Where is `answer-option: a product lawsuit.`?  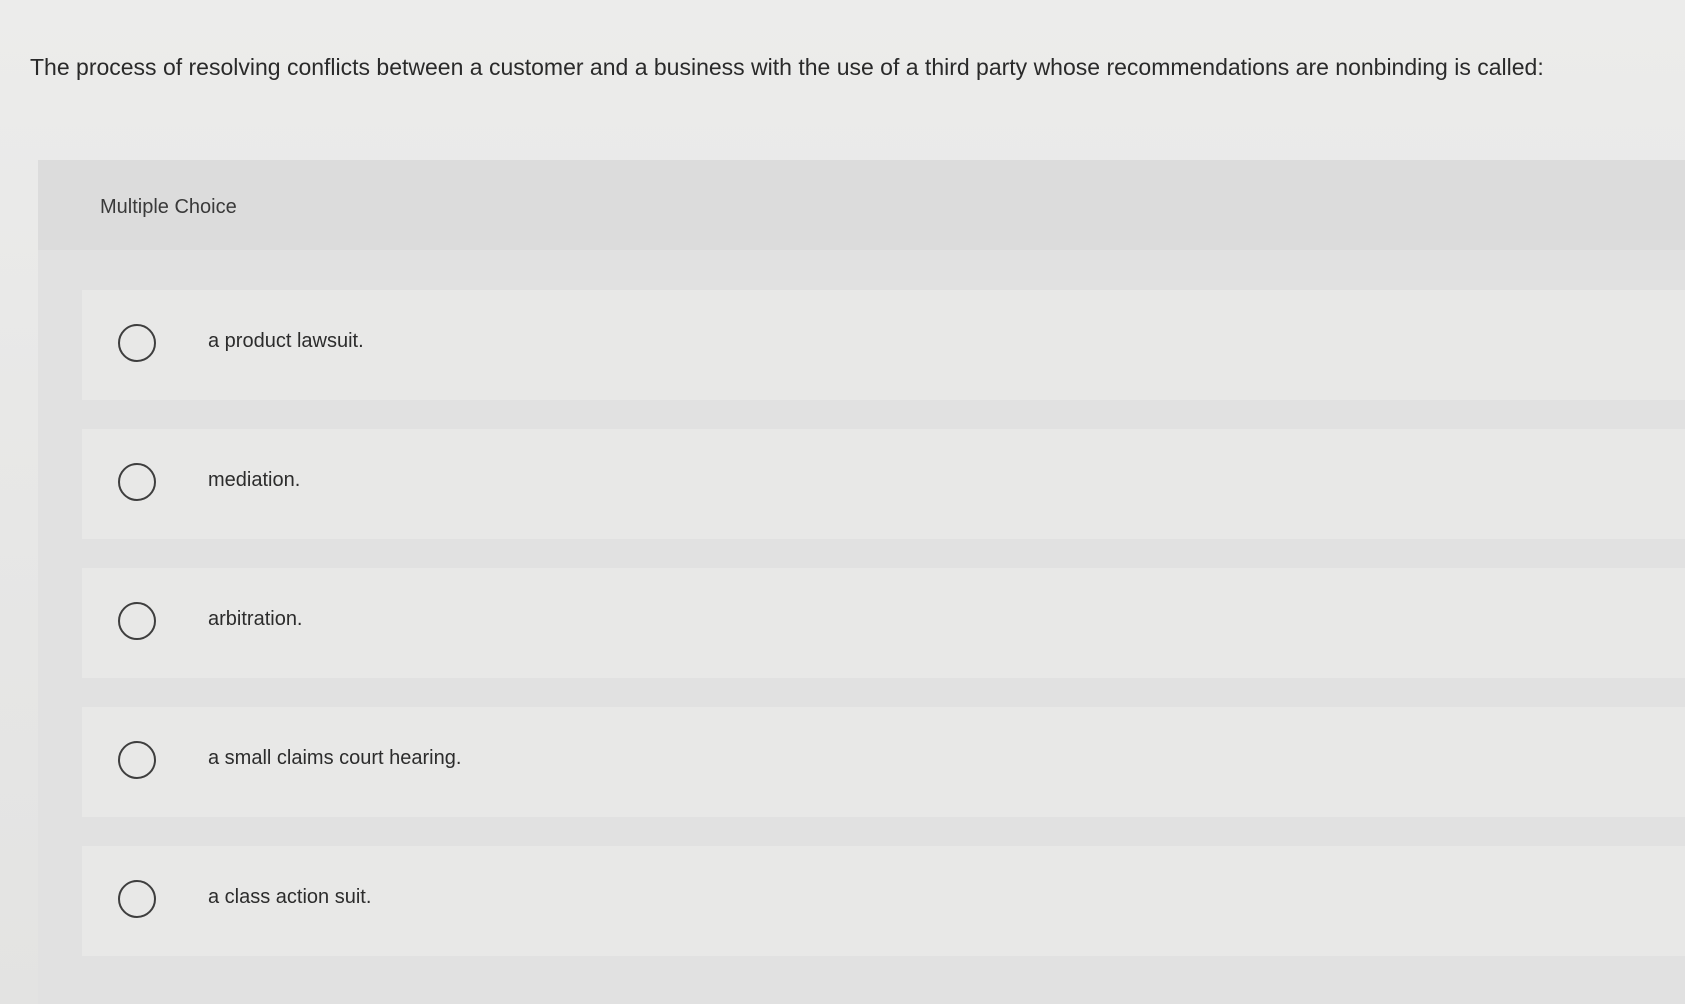
answer-option: a product lawsuit. is located at coordinates (883, 345).